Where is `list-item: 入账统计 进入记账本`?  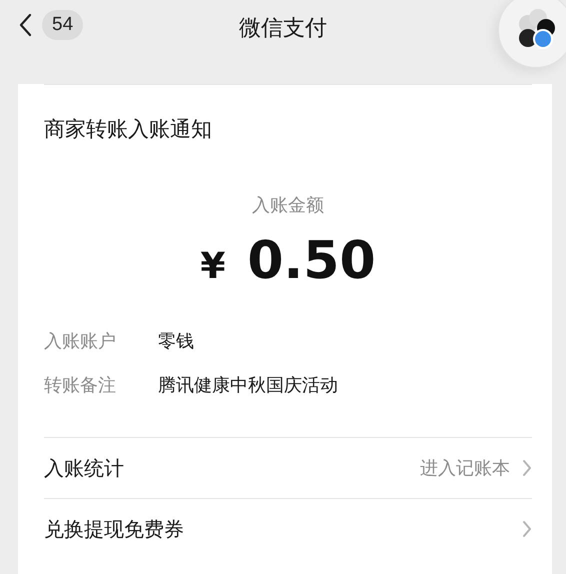
list-item: 入账统计 进入记账本 is located at coordinates (288, 468).